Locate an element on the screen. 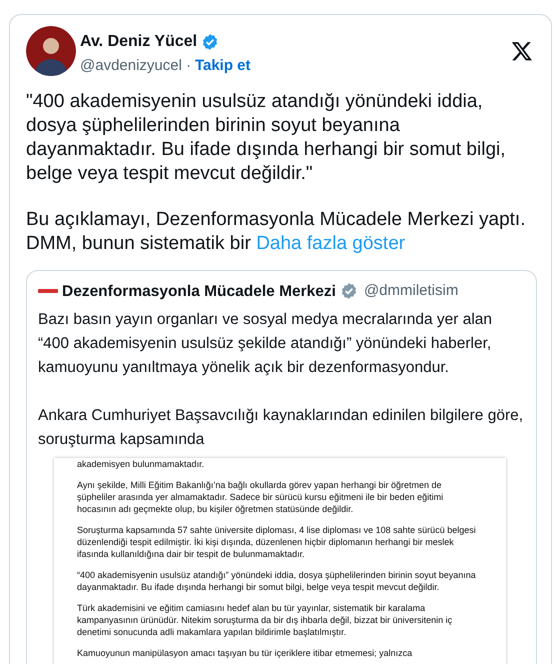 This screenshot has height=664, width=554. tweet-text: "400 akademisyenin usulsüz atandığı yönündeki iddia, dosya şüphelilerinden birinin soyut beyanına dayanmaktadır. Bu ifade dışında herhangi bir somut bilgi, belge veya tespit mevcut değildir." is located at coordinates (266, 138).